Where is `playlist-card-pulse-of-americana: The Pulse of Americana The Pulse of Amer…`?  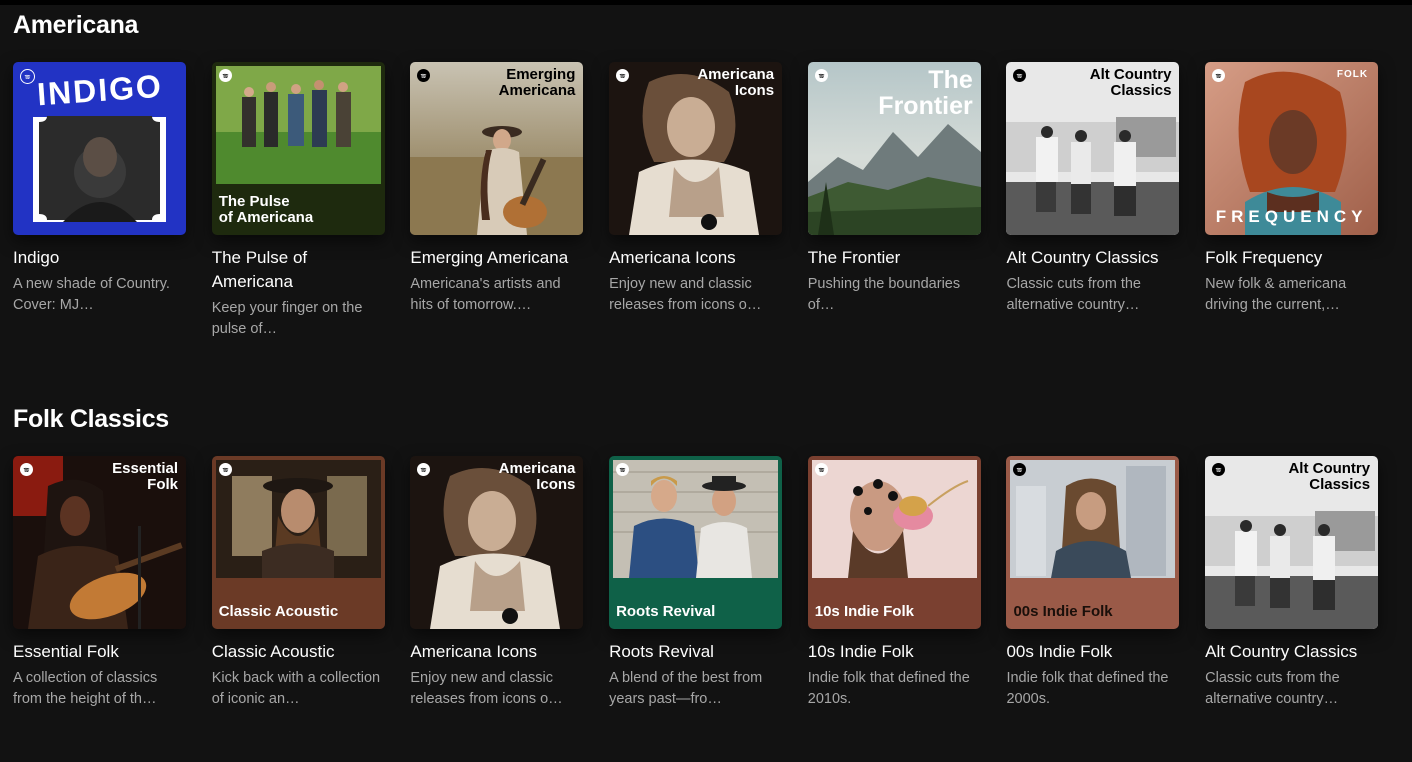 playlist-card-pulse-of-americana: The Pulse of Americana The Pulse of Amer… is located at coordinates (298, 201).